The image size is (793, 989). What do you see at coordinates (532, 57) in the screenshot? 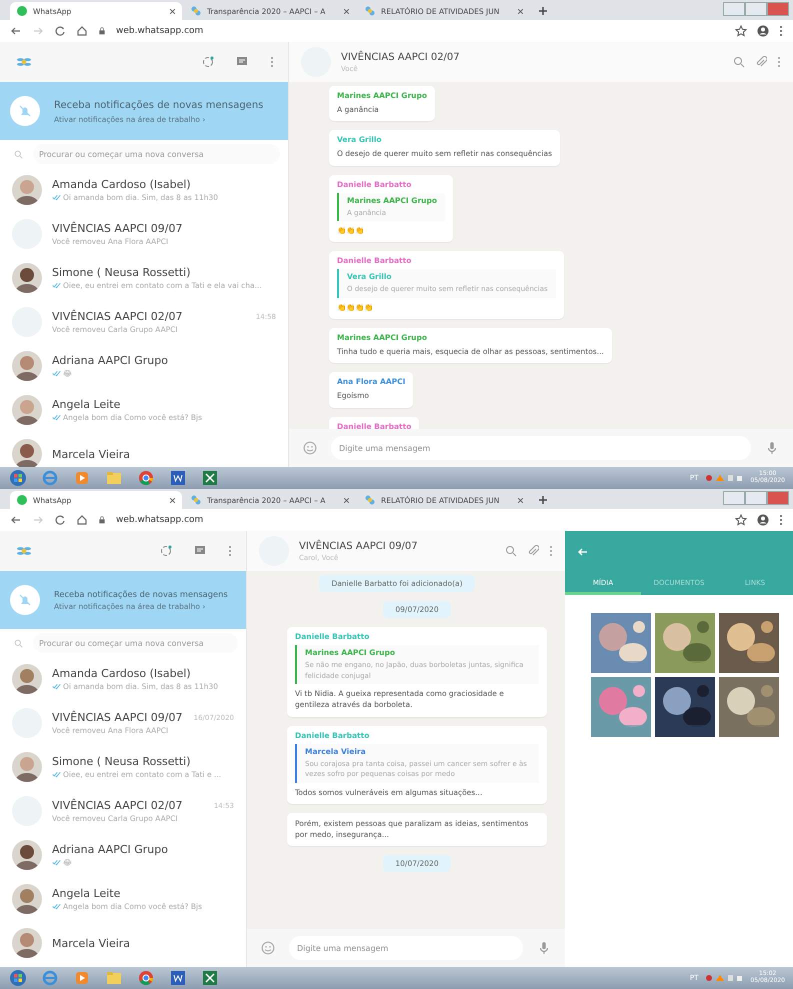
I see `chat-title: VIVÊNCIAS AAPCI 02/07` at bounding box center [532, 57].